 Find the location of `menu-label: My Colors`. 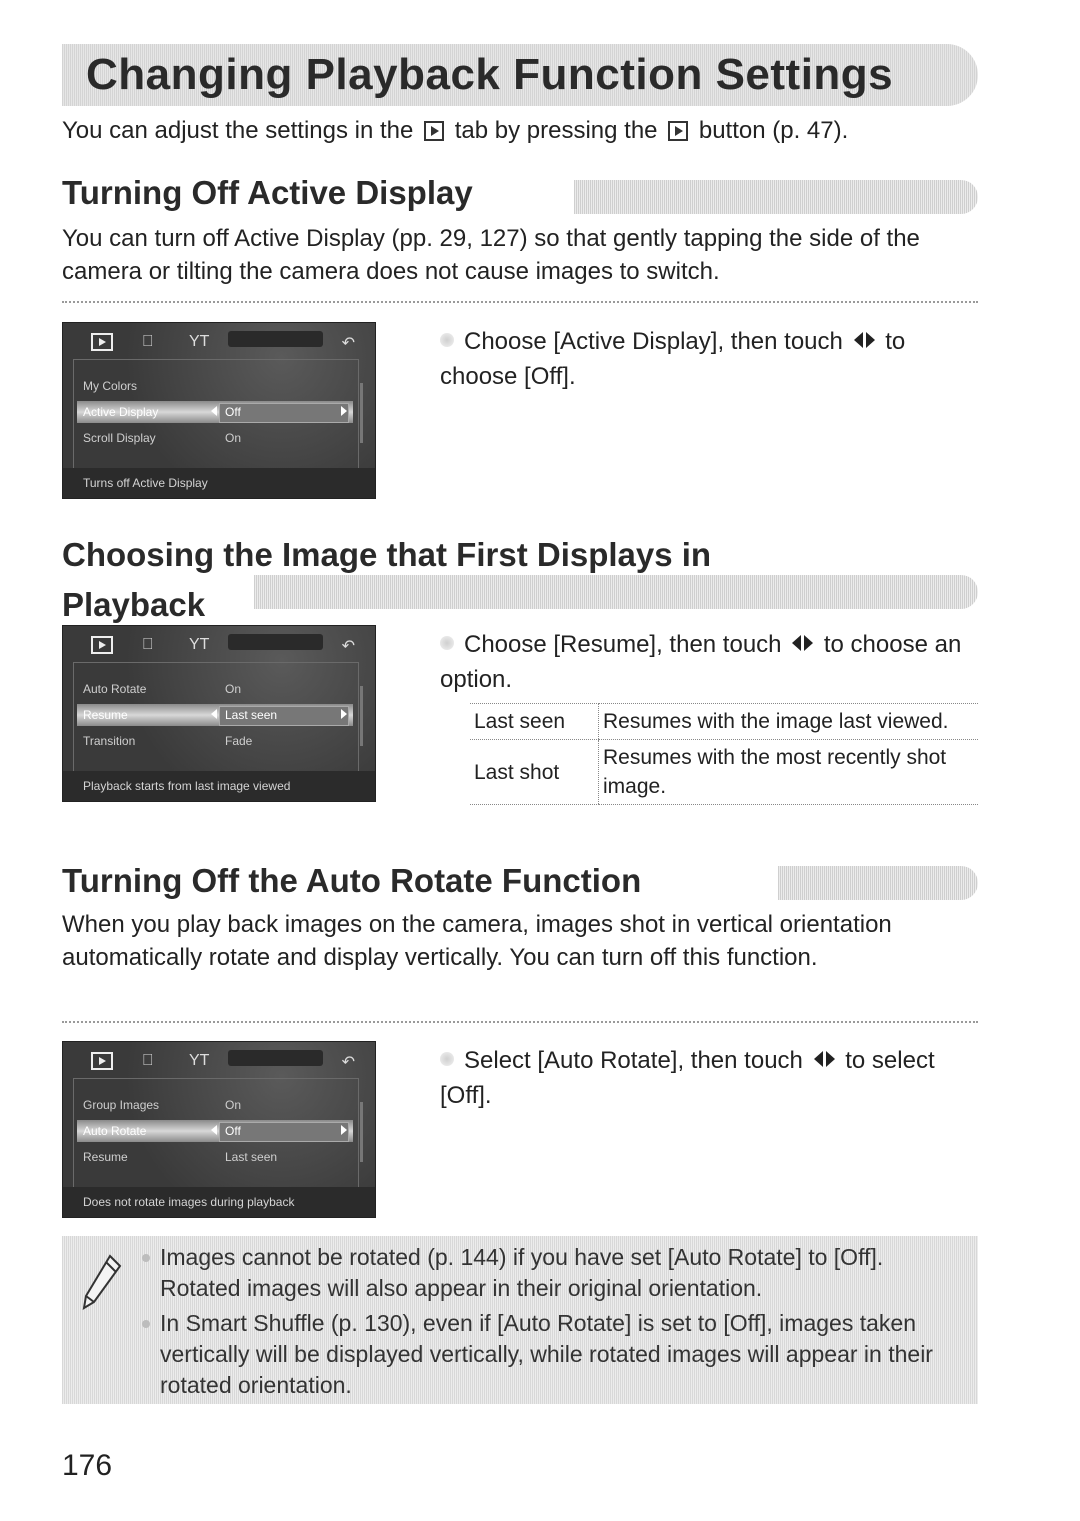

menu-label: My Colors is located at coordinates (110, 386).